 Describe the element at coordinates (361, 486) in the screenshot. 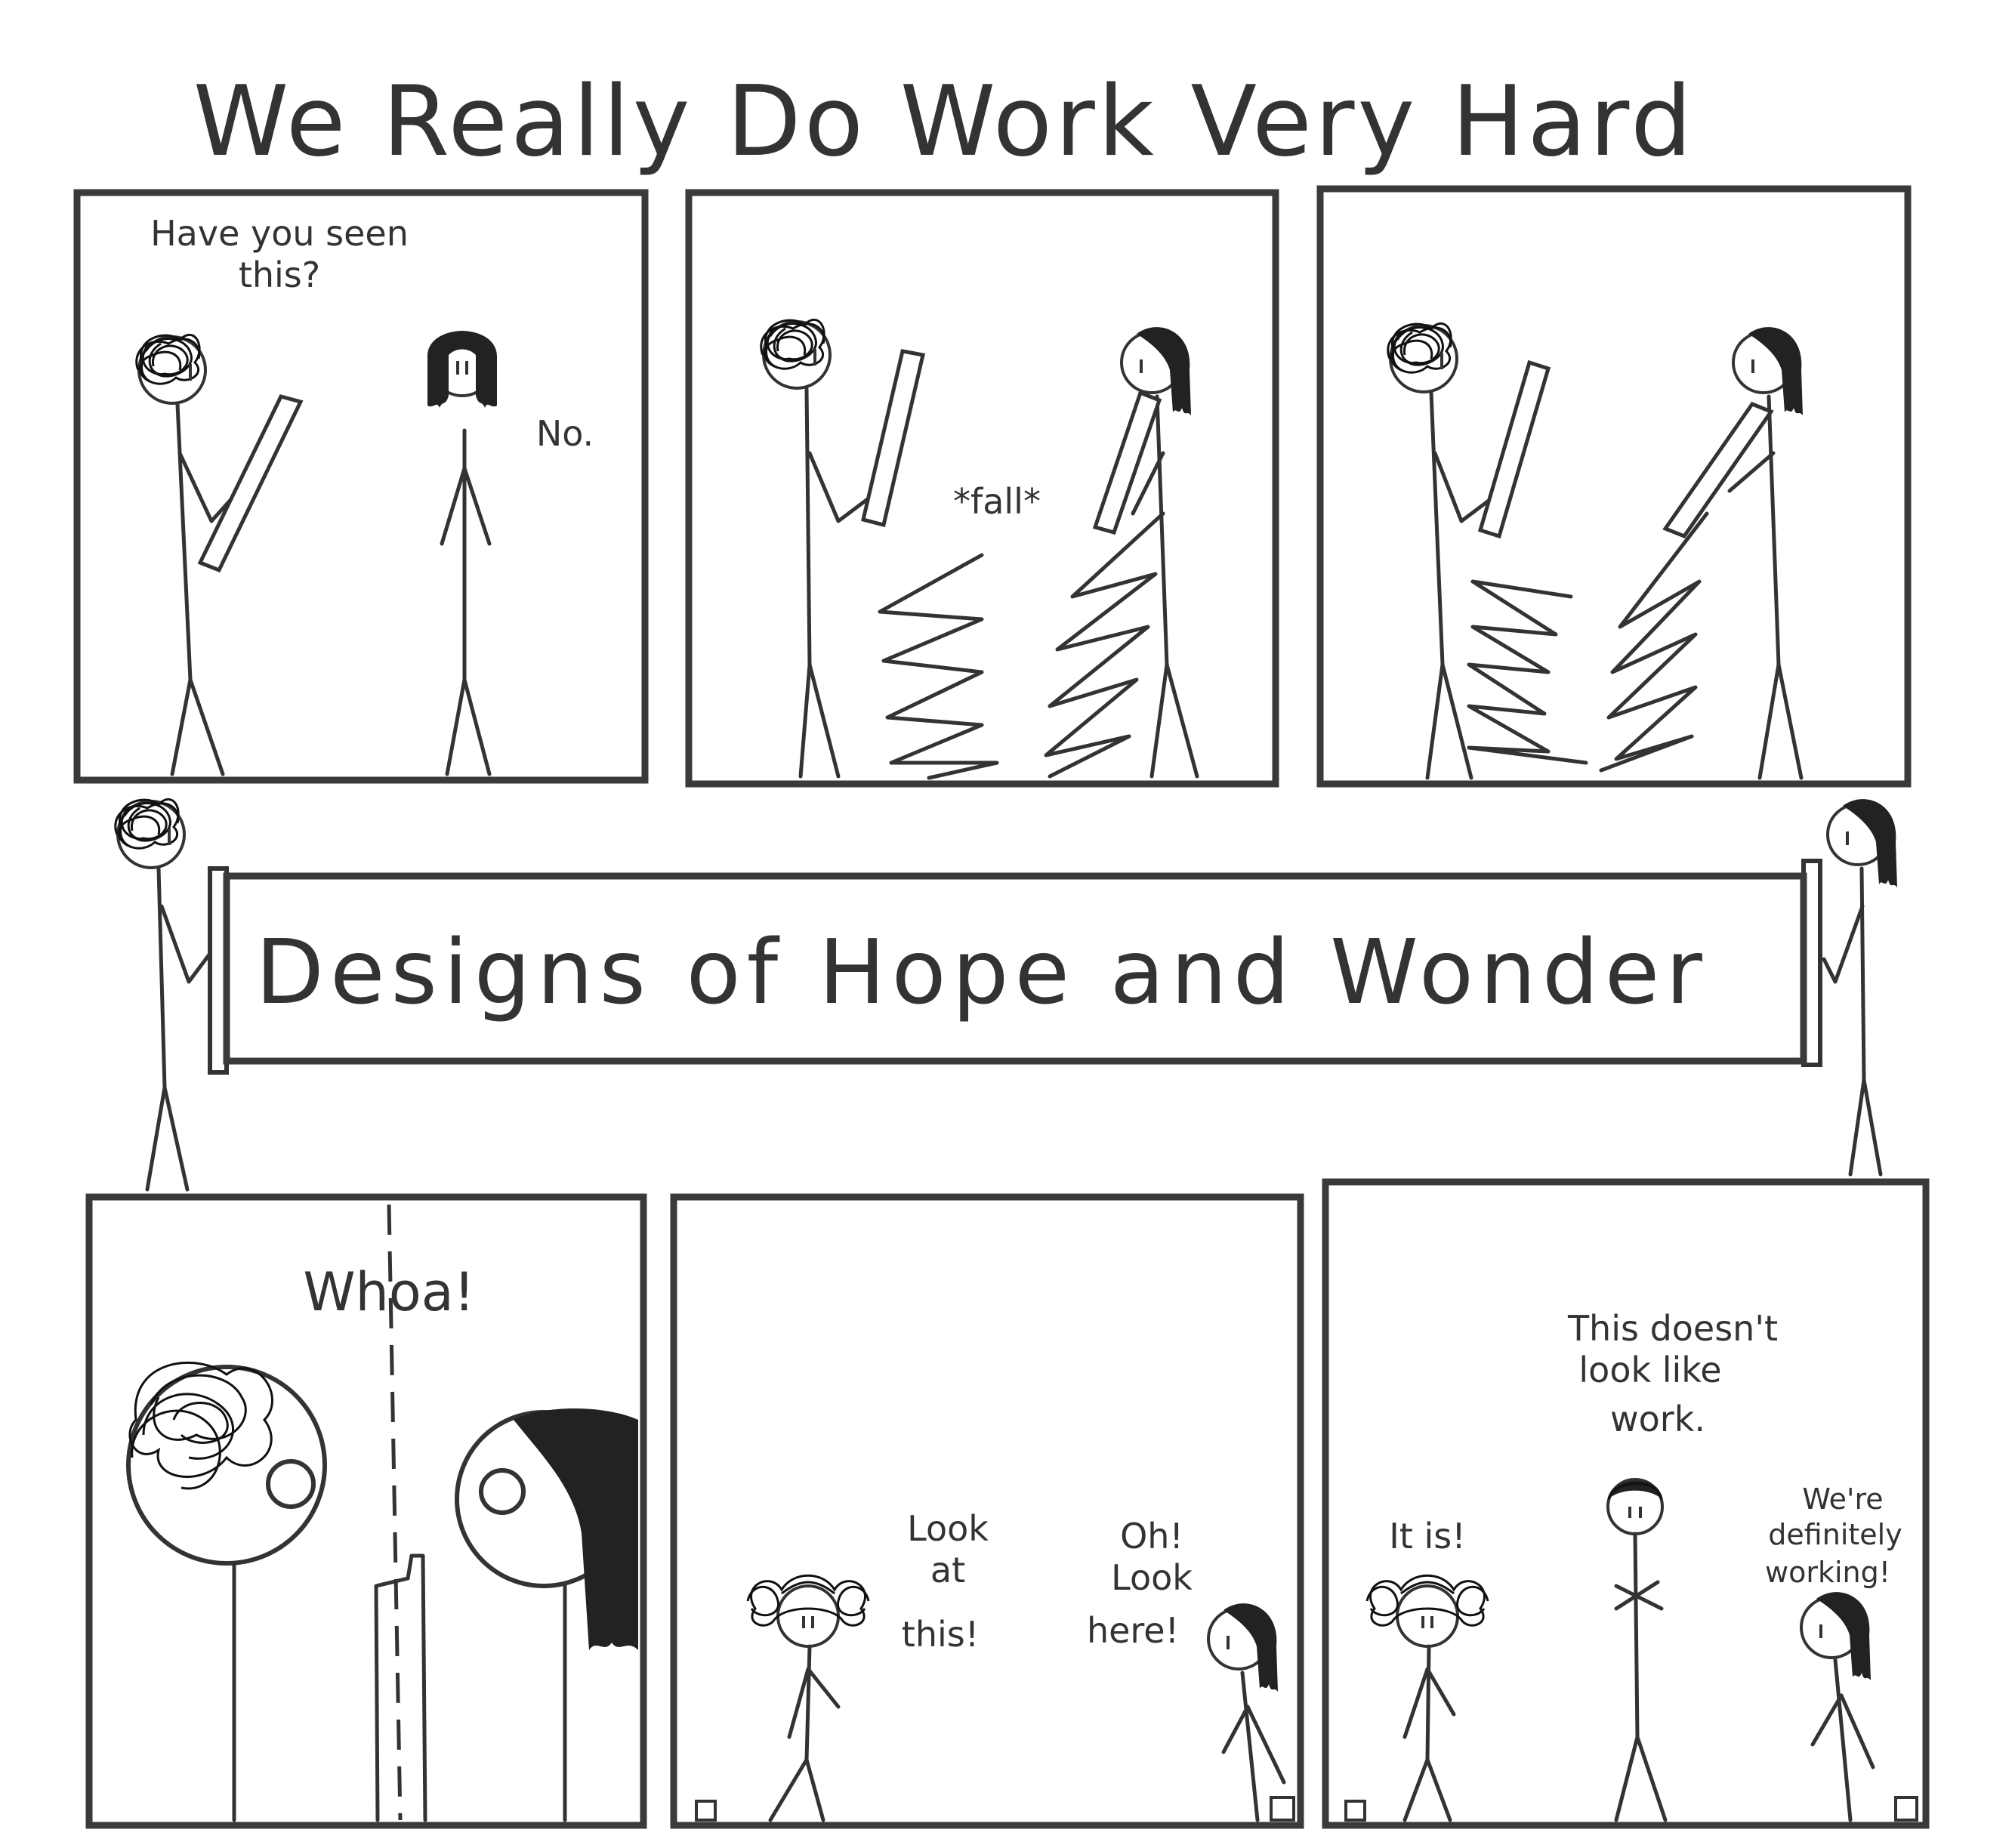

I see `panel-1: Have you seen this? No.` at that location.